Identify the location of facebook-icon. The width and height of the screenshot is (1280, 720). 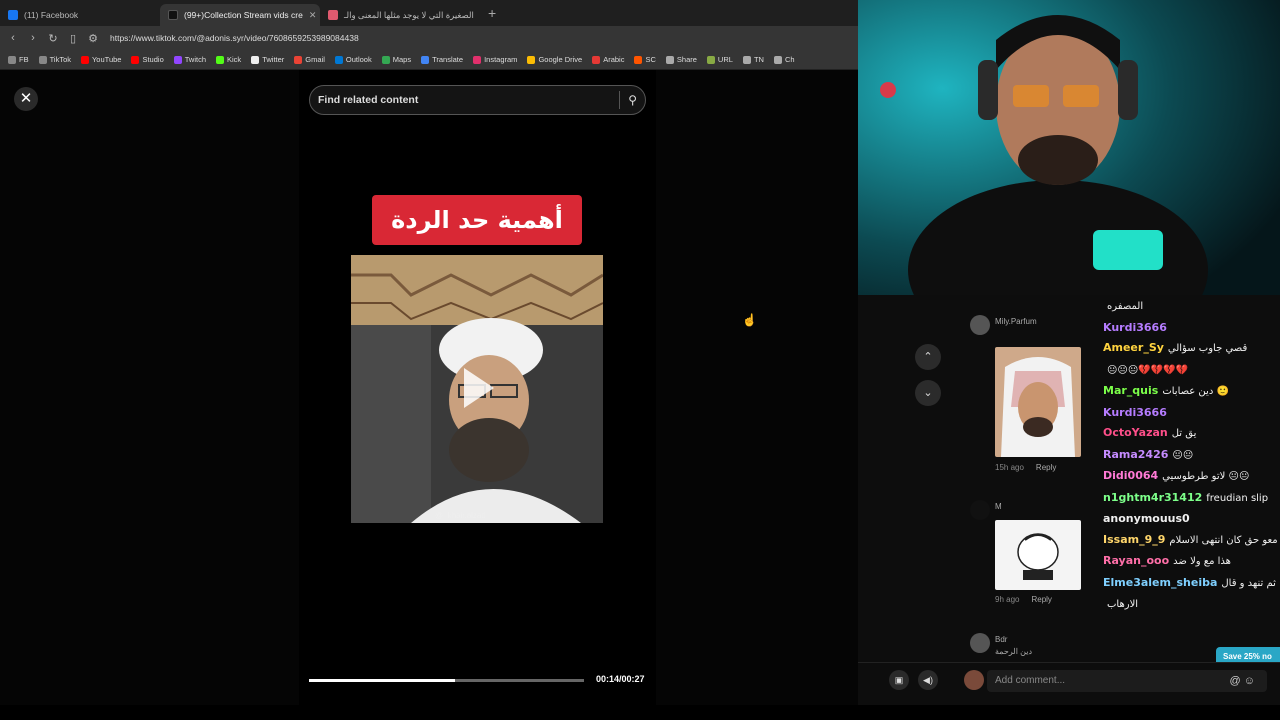
(13, 15).